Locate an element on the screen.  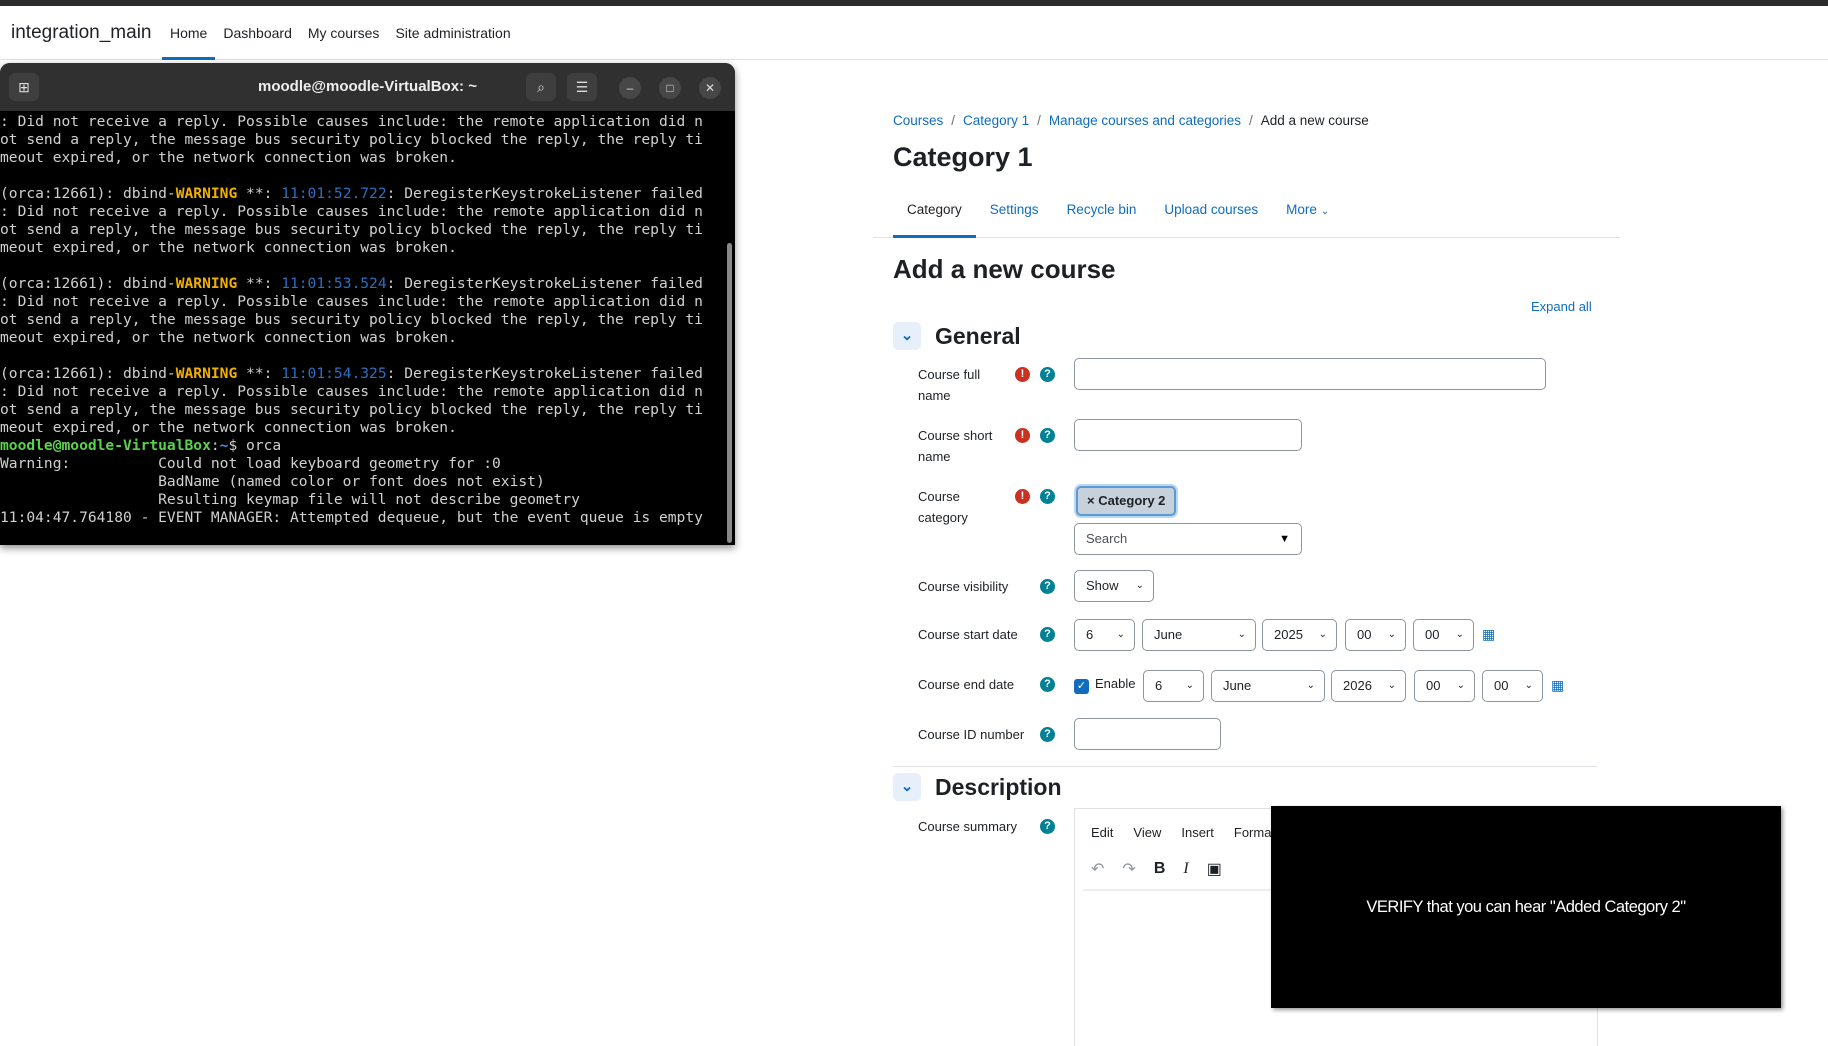
category-search: Search ▼ is located at coordinates (1188, 539).